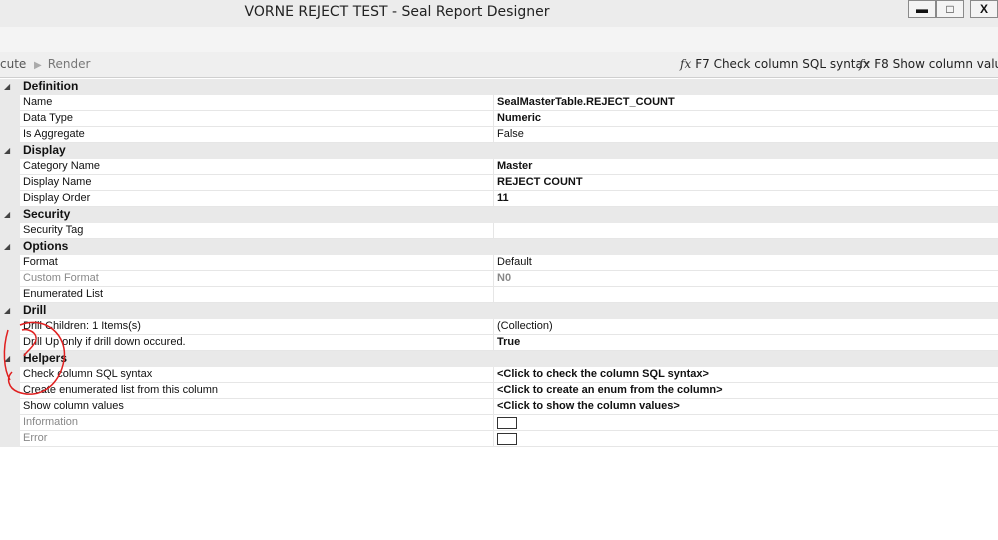  Describe the element at coordinates (936, 64) in the screenshot. I see `show-values-label: F8 Show column values` at that location.